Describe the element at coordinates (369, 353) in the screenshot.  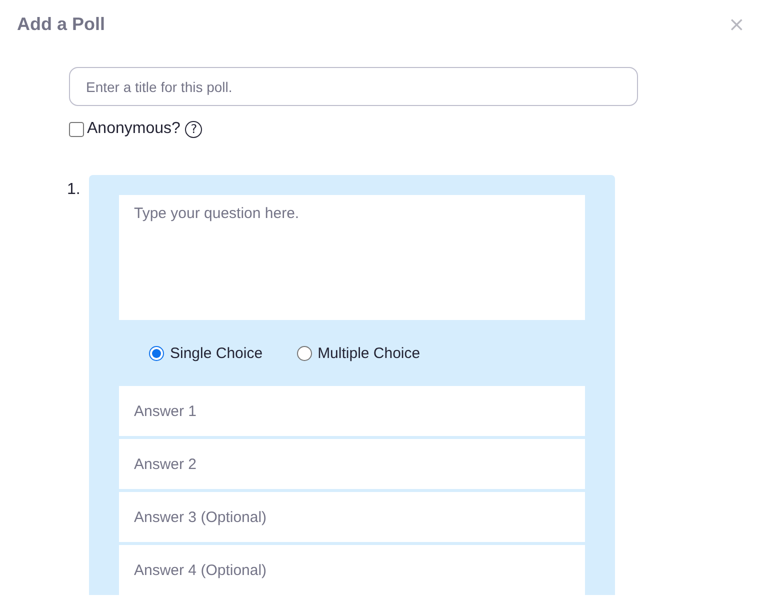
I see `choice-type-label: Multiple Choice` at that location.